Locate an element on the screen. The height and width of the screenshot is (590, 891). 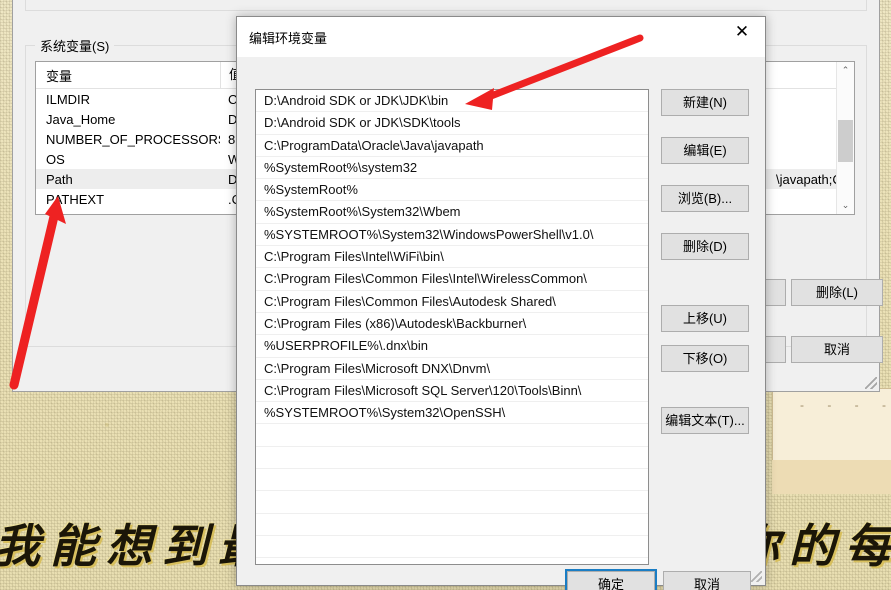
list-item: D:\Android SDK or JDK\SDK\tools is located at coordinates (452, 123).